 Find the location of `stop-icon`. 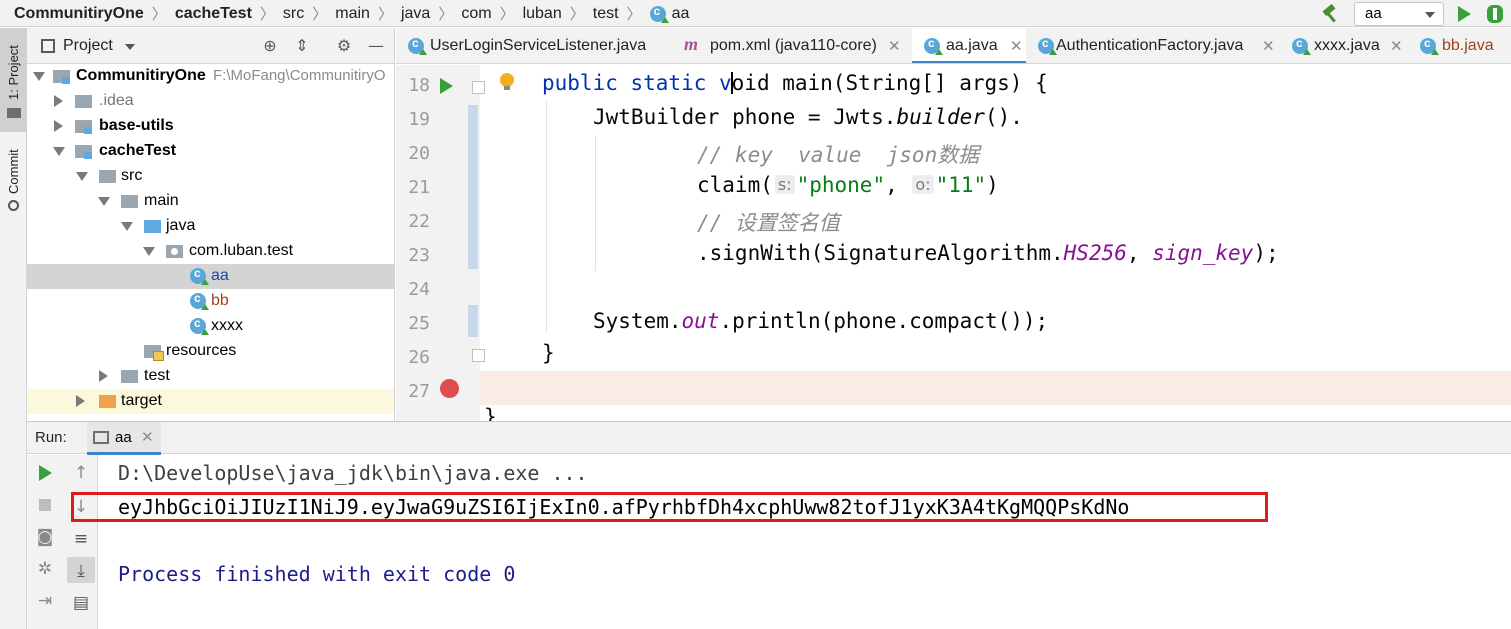

stop-icon is located at coordinates (45, 505).